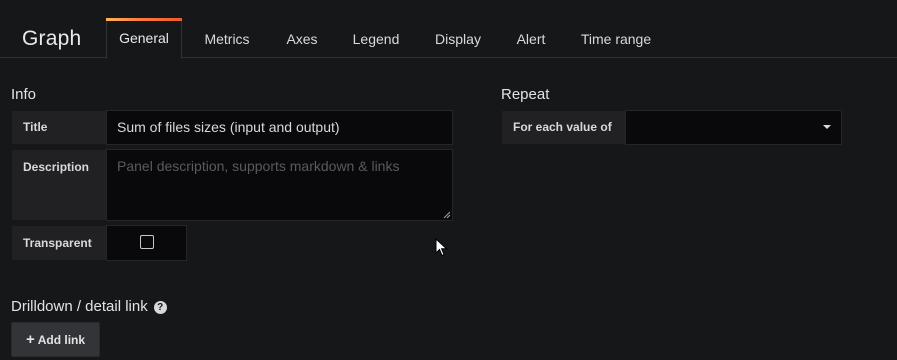 The width and height of the screenshot is (897, 360). I want to click on transparent-checkbox, so click(147, 242).